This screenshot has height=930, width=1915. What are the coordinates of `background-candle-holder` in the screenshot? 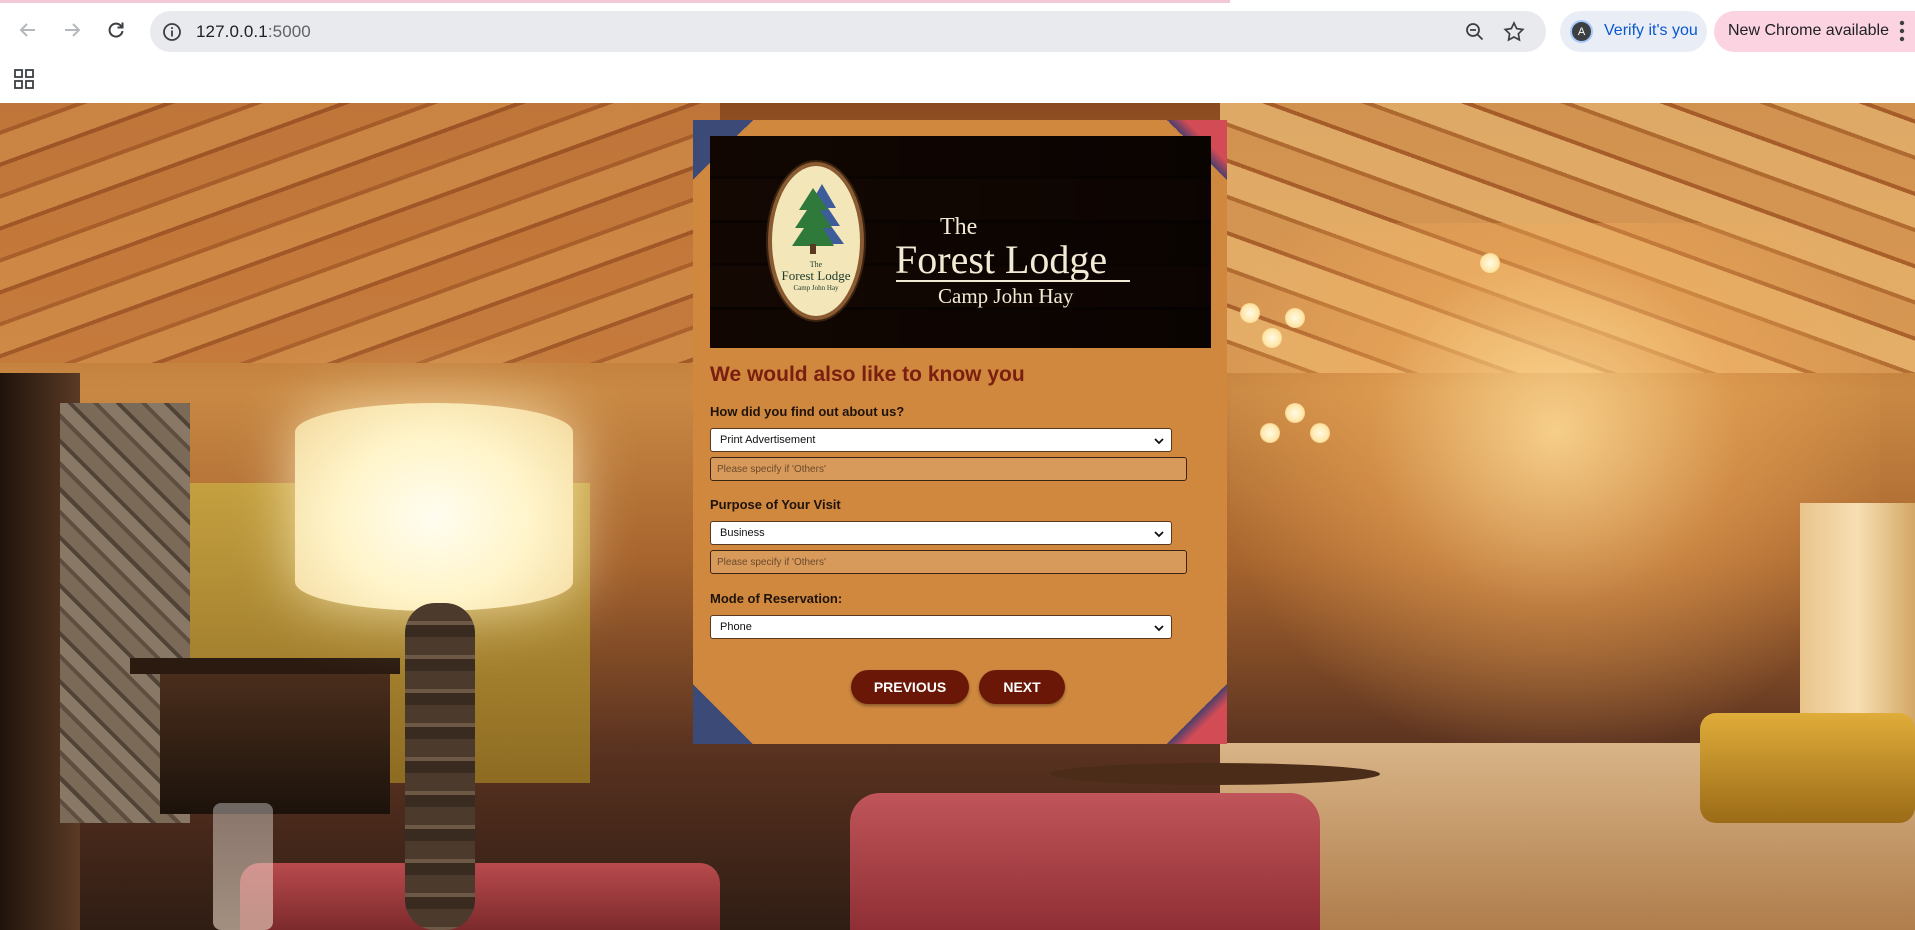 It's located at (243, 866).